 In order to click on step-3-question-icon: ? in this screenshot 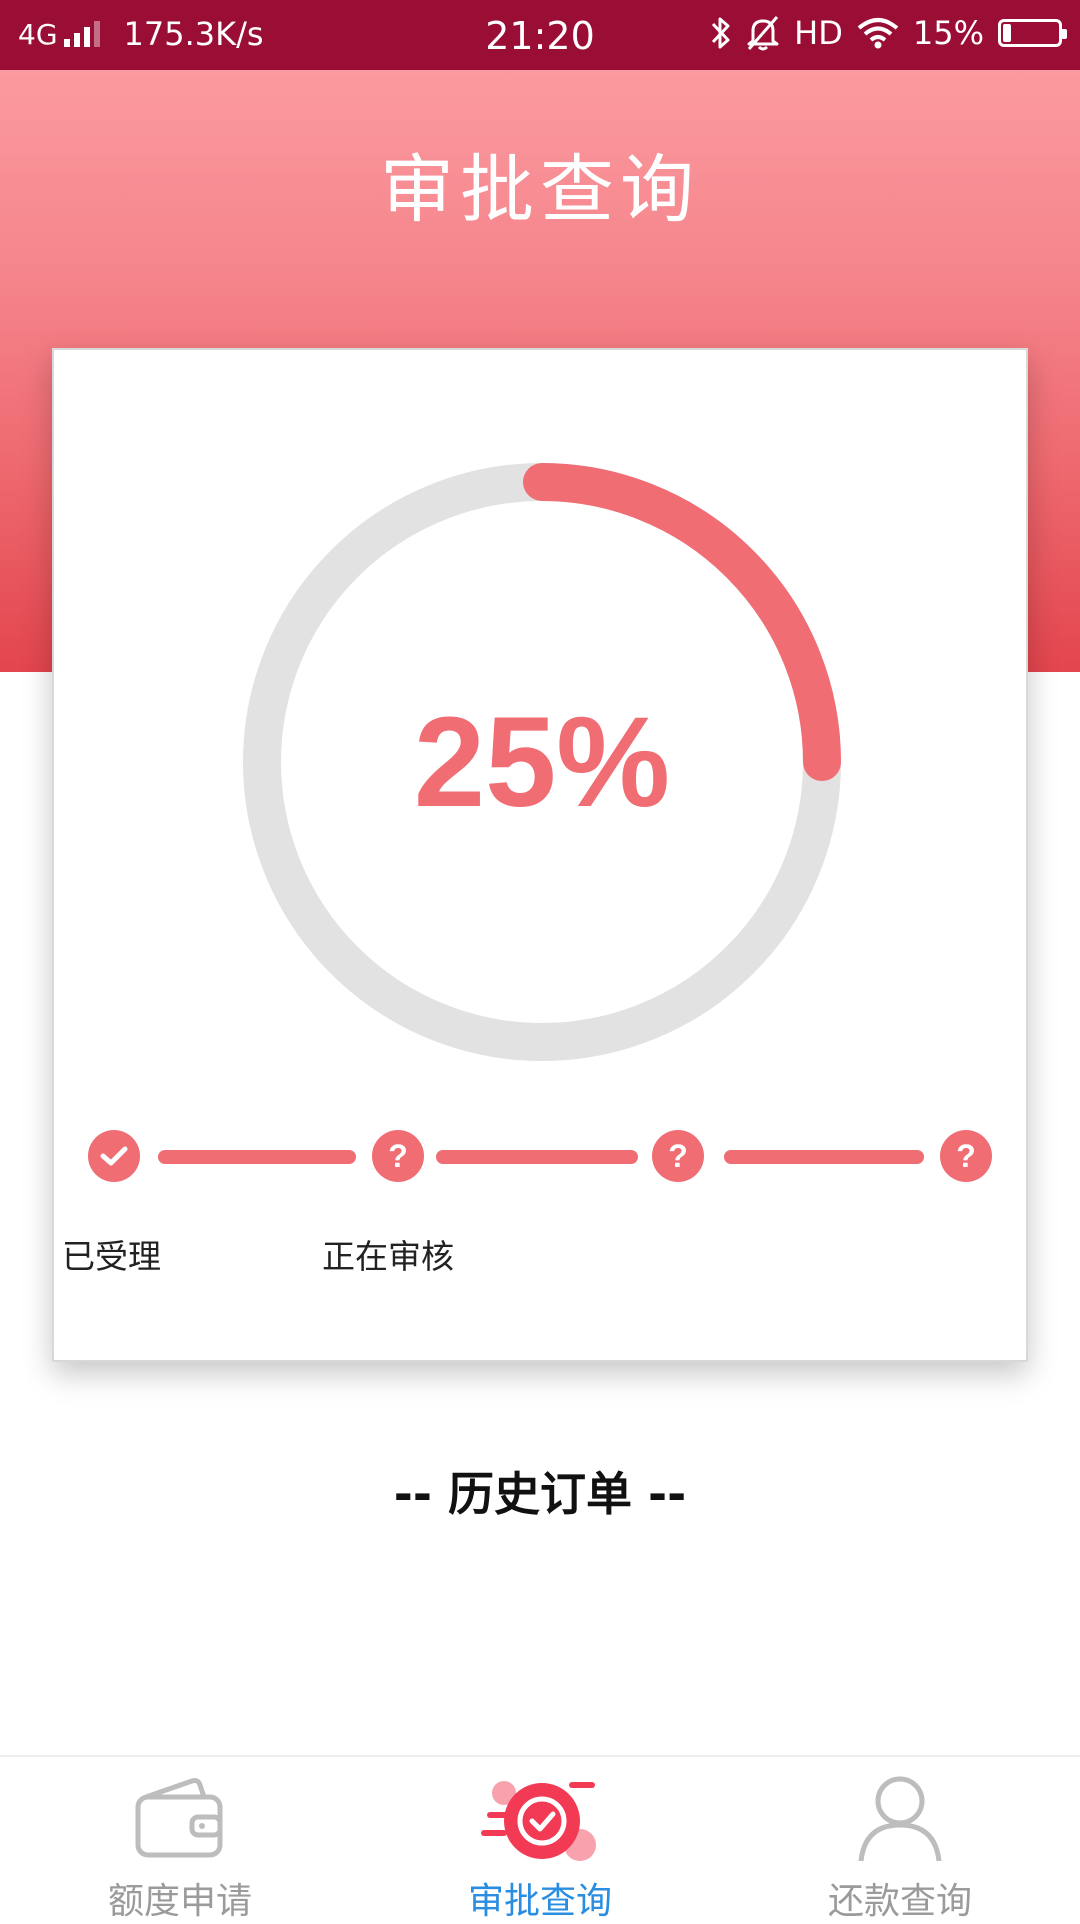, I will do `click(678, 1156)`.